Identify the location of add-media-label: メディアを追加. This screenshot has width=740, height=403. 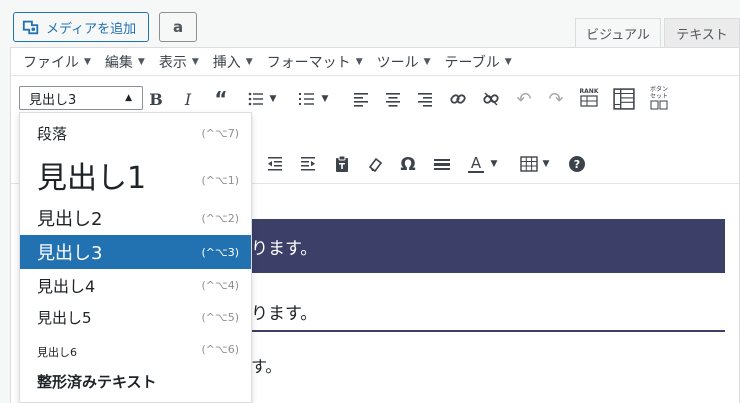
(91, 29).